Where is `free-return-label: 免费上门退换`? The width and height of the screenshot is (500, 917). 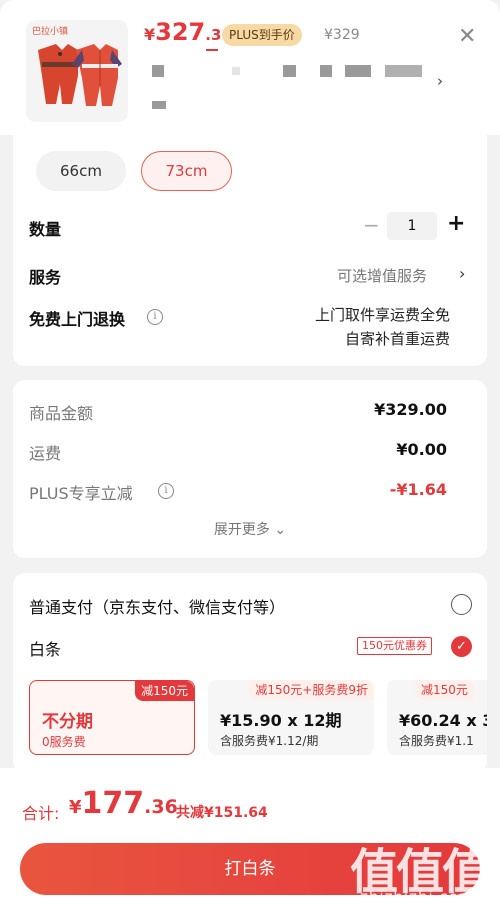
free-return-label: 免费上门退换 is located at coordinates (77, 319).